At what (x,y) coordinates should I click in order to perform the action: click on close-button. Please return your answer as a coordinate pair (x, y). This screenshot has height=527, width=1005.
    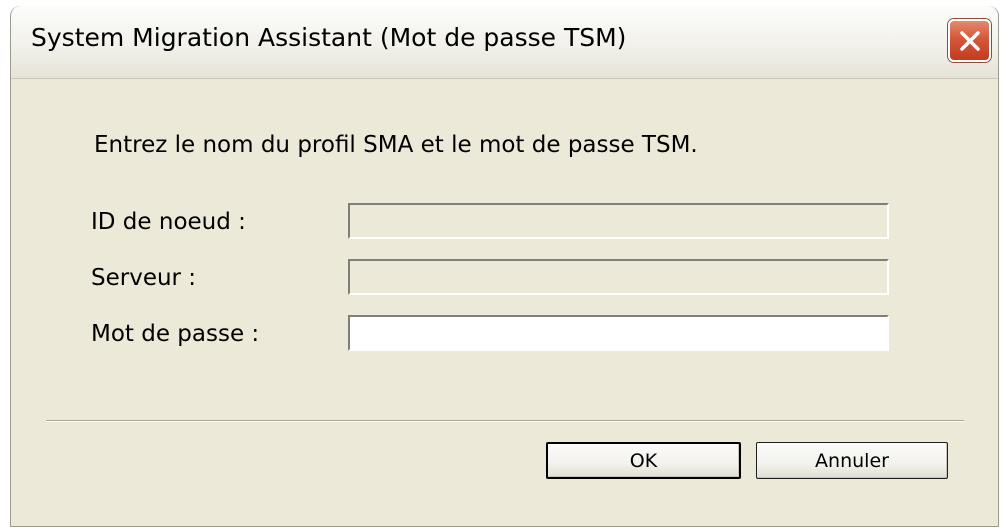
    Looking at the image, I should click on (969, 40).